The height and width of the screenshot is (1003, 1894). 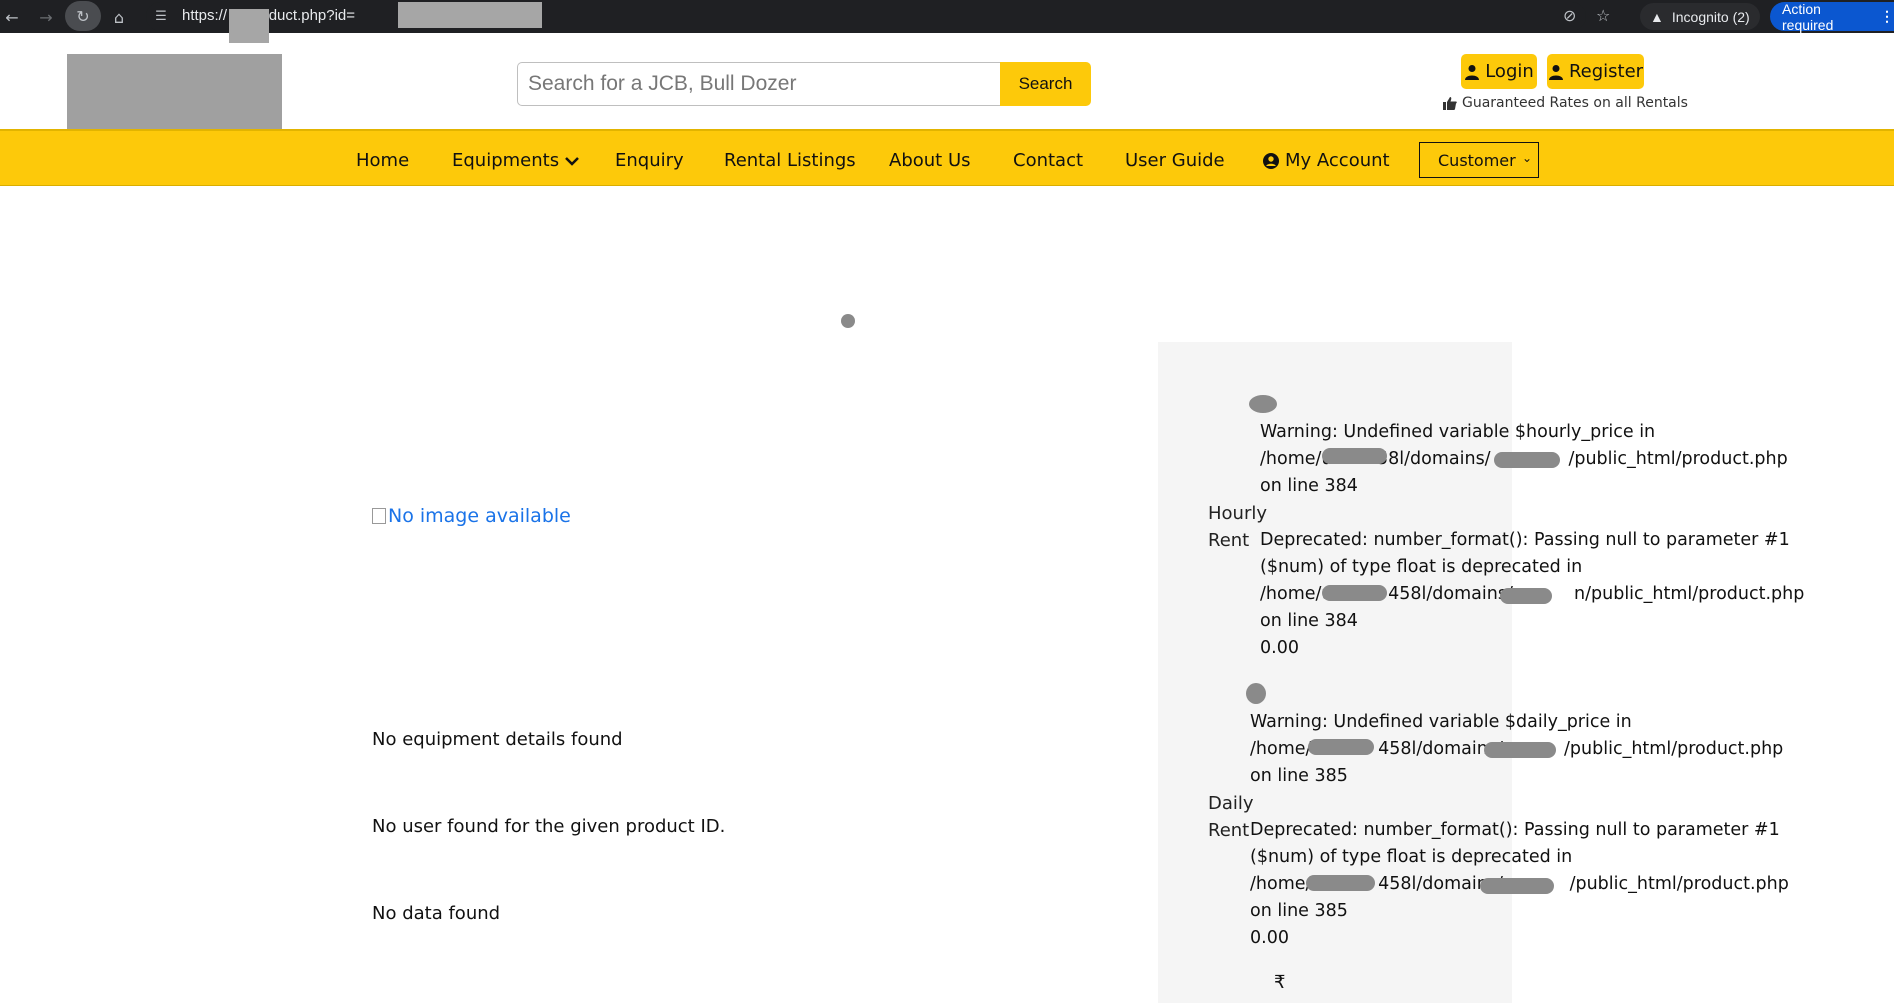 I want to click on address-bar, so click(x=866, y=16).